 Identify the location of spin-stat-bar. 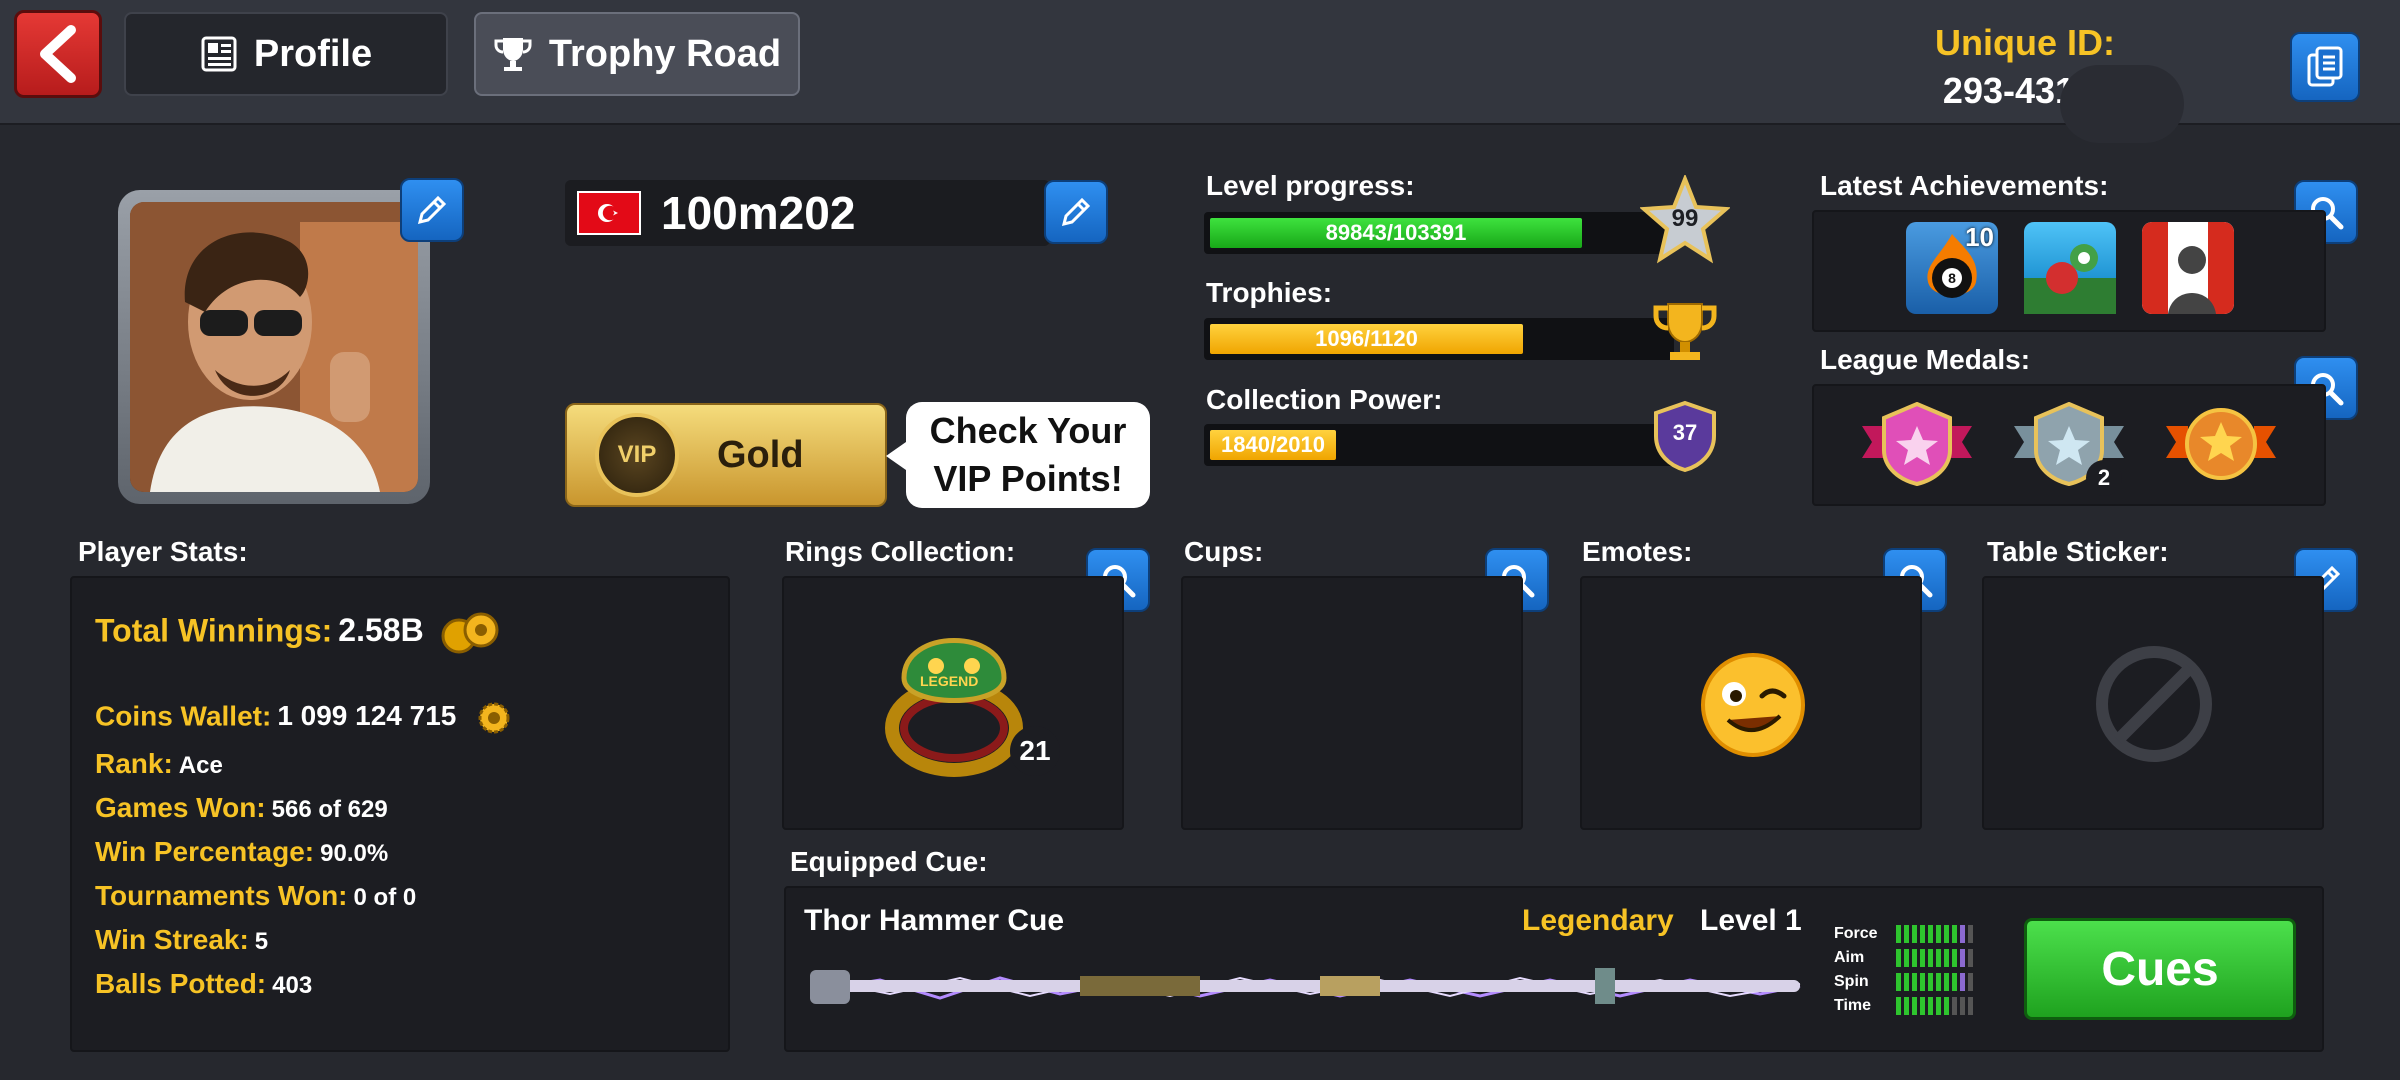
(1934, 982).